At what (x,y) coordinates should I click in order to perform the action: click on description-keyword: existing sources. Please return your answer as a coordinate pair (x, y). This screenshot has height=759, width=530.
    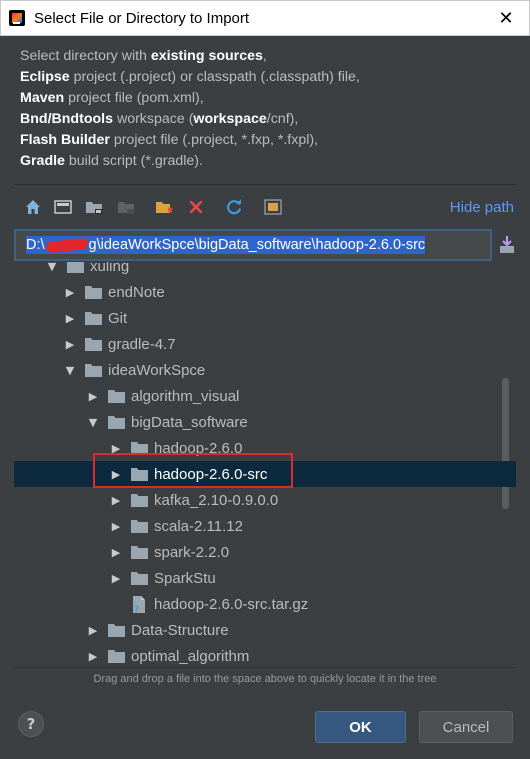
    Looking at the image, I should click on (206, 56).